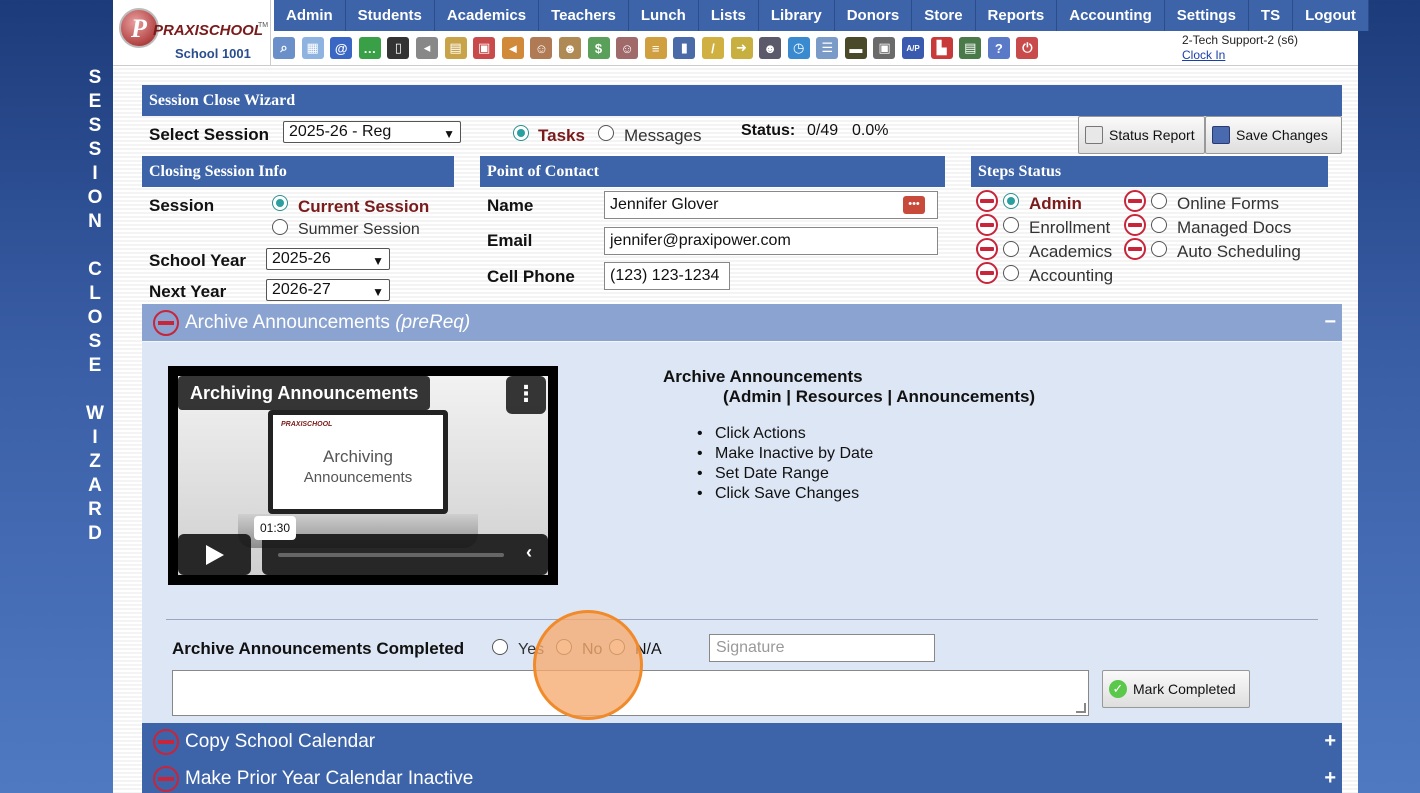 The image size is (1420, 793). Describe the element at coordinates (914, 205) in the screenshot. I see `more-options-icon: •••` at that location.